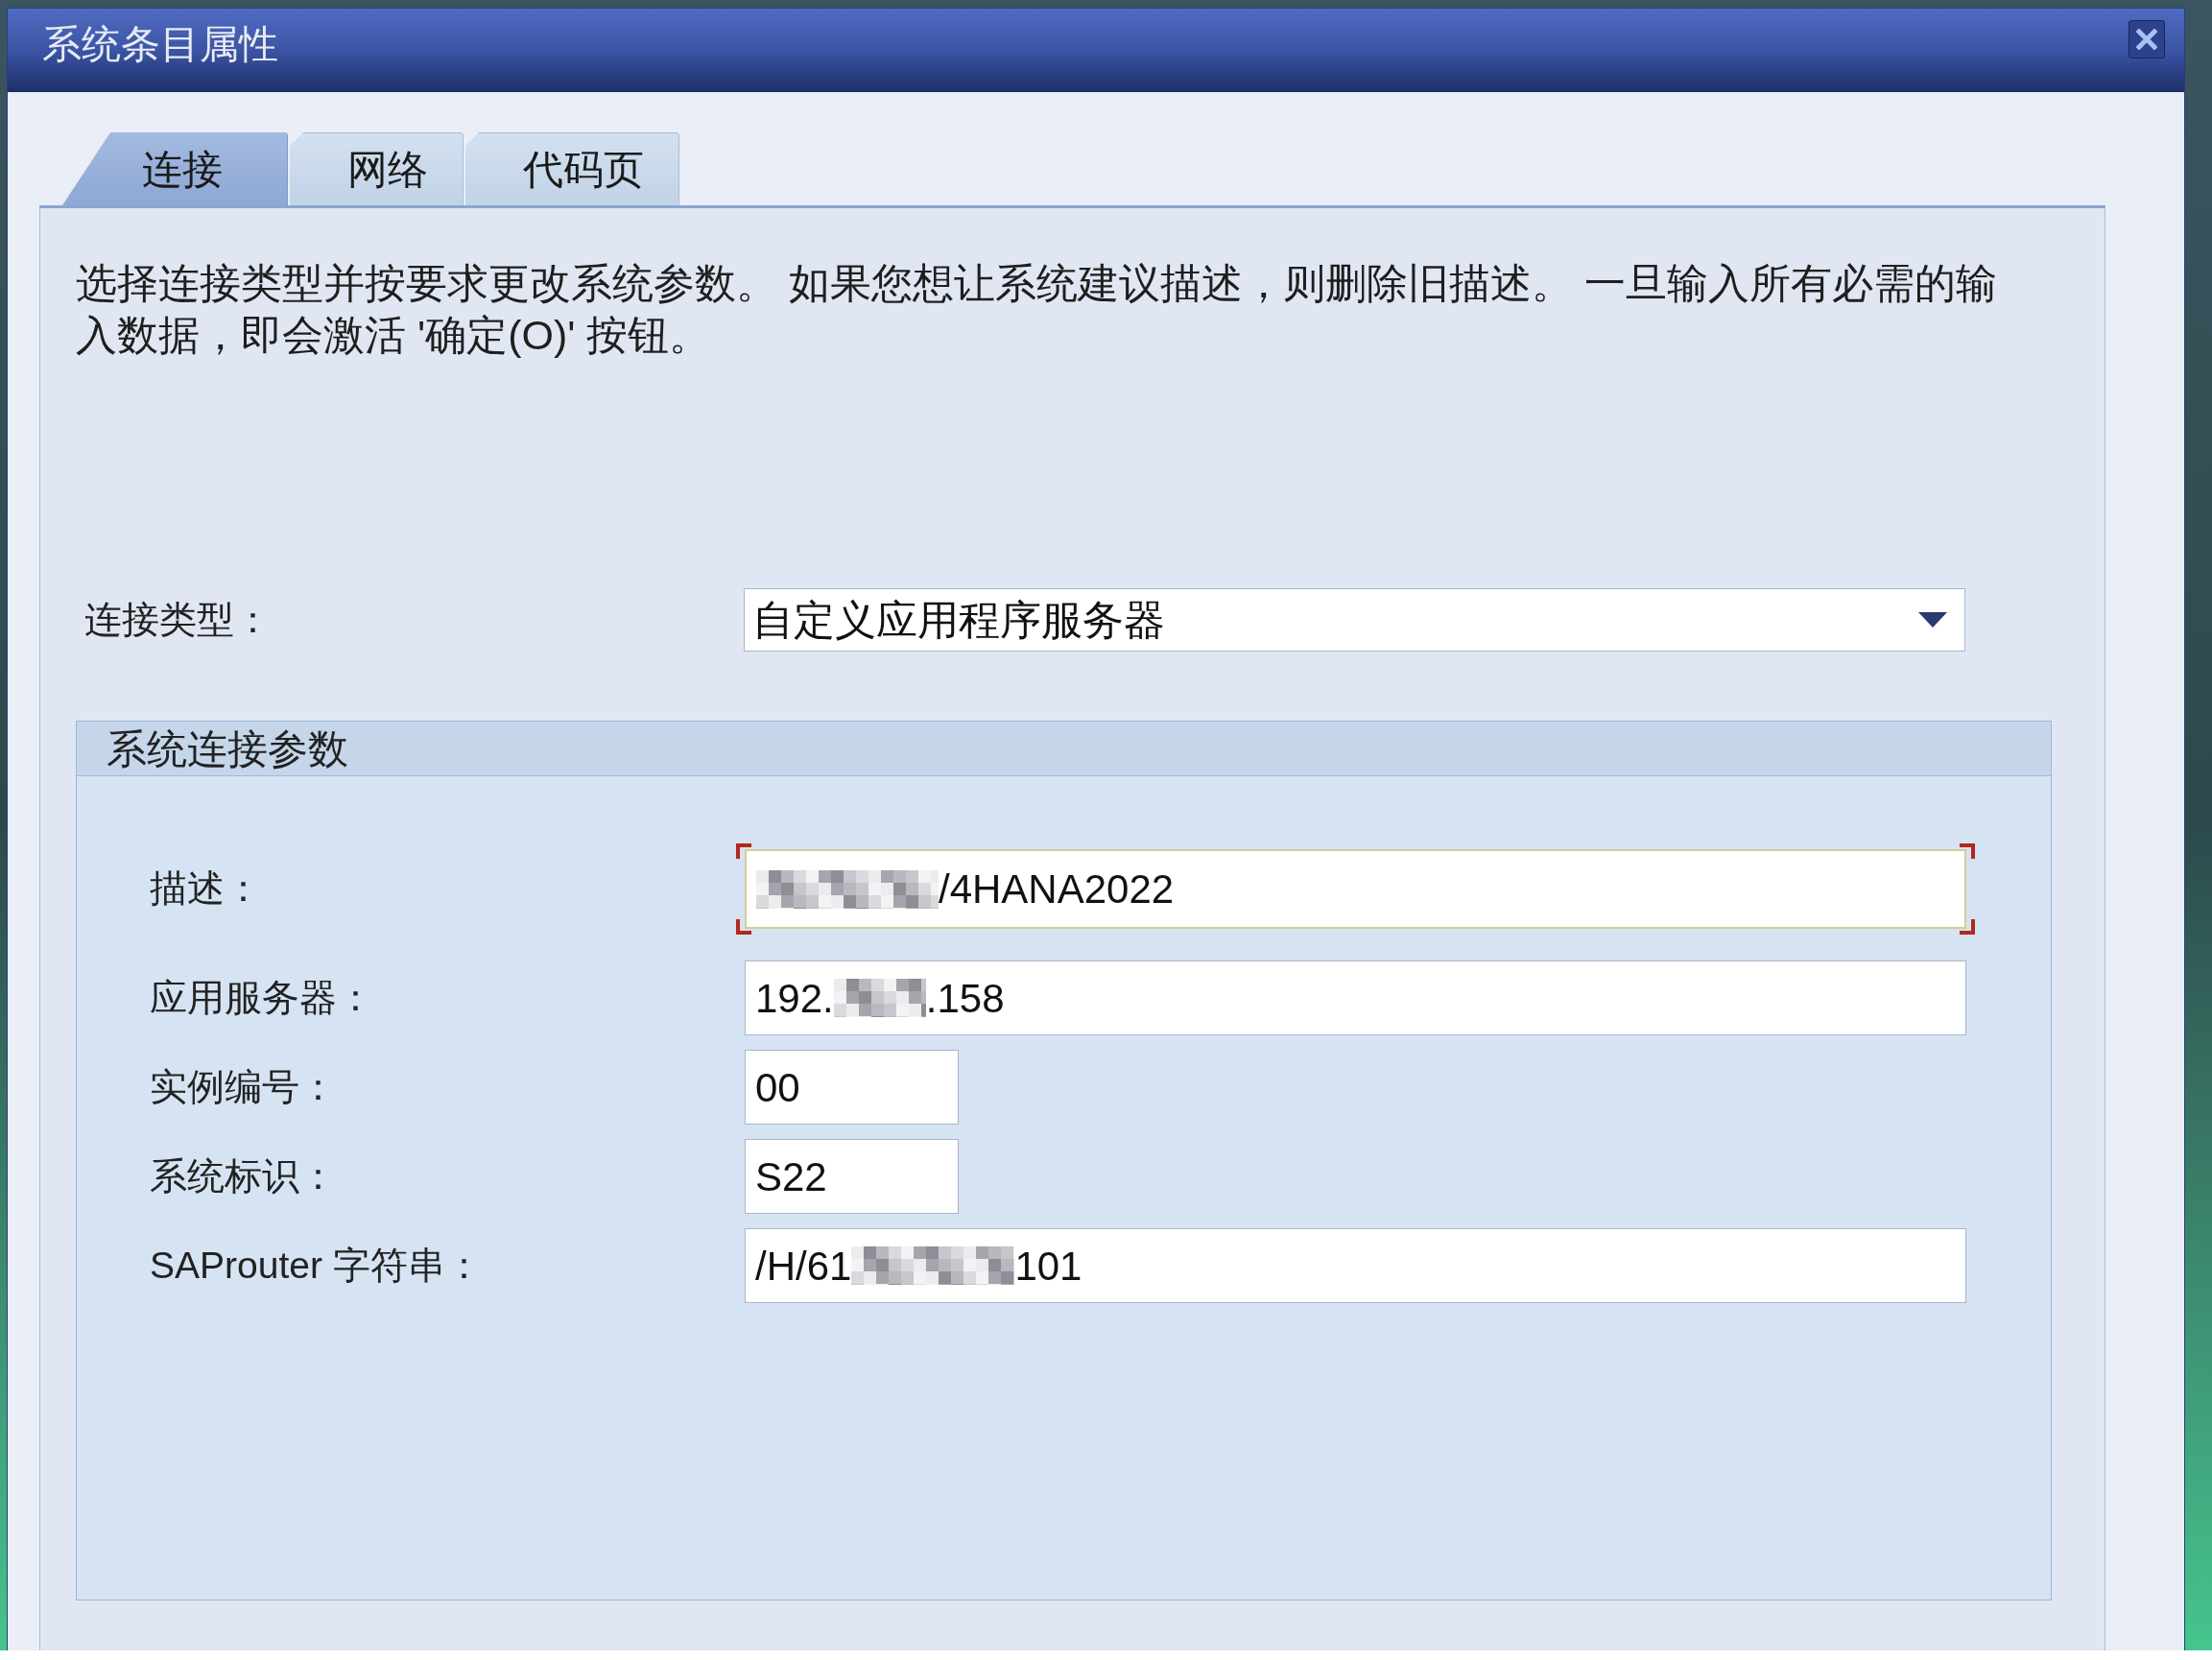 The width and height of the screenshot is (2212, 1660). I want to click on window-title: 系统条目属性, so click(160, 44).